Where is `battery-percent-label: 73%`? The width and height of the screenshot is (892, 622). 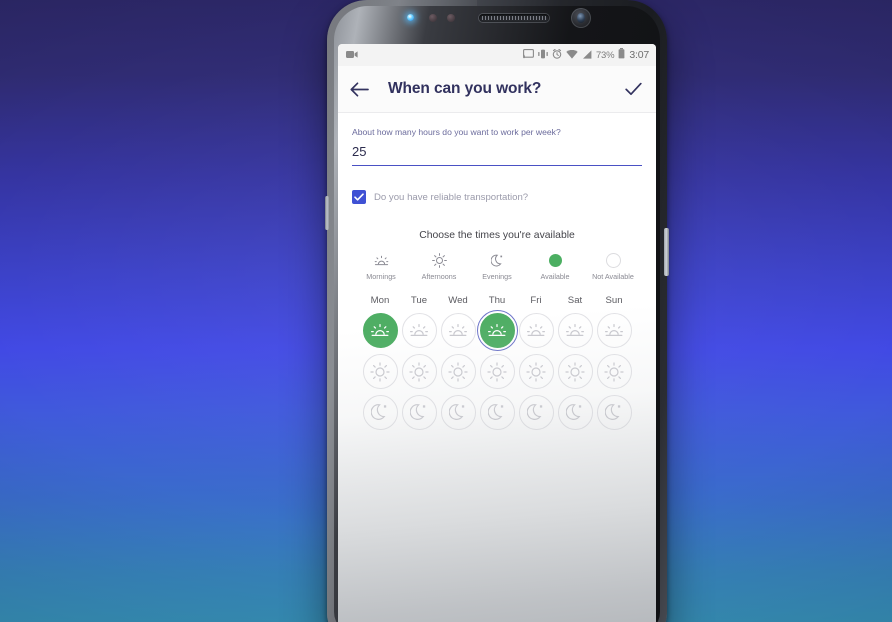
battery-percent-label: 73% is located at coordinates (605, 55).